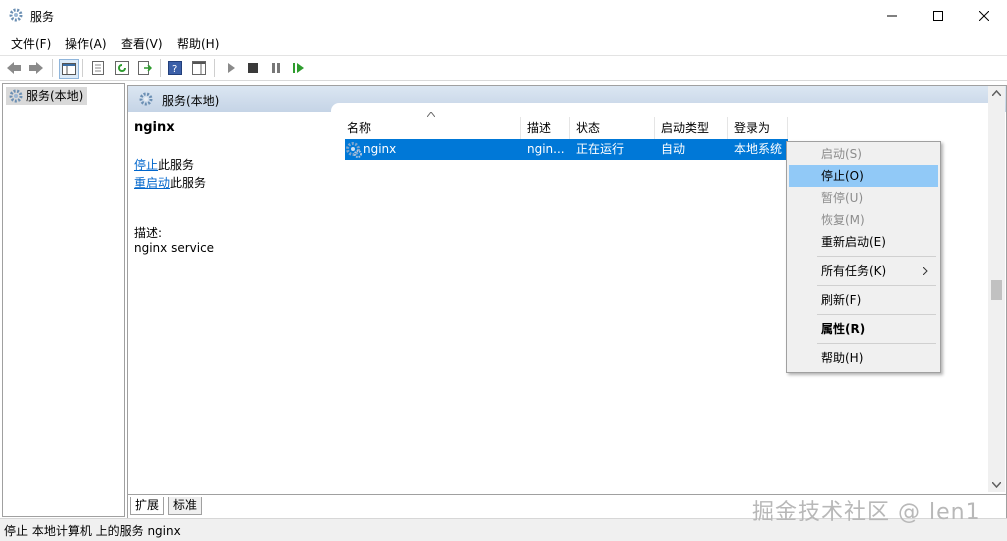  I want to click on maximize-button, so click(938, 15).